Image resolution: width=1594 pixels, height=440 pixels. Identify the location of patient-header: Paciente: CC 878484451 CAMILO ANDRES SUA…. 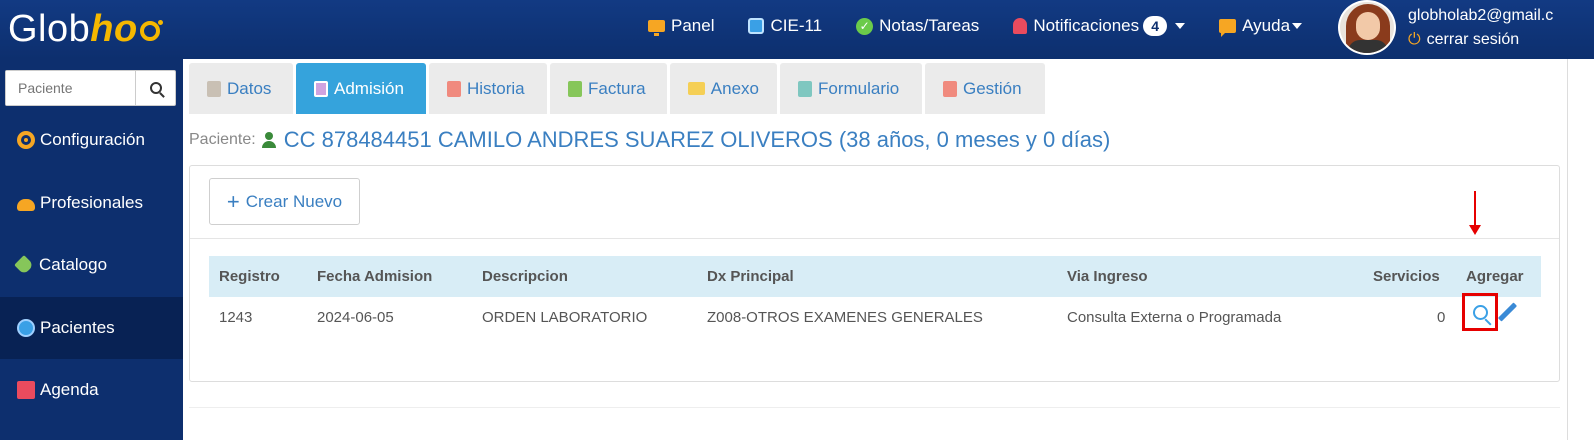
(649, 140).